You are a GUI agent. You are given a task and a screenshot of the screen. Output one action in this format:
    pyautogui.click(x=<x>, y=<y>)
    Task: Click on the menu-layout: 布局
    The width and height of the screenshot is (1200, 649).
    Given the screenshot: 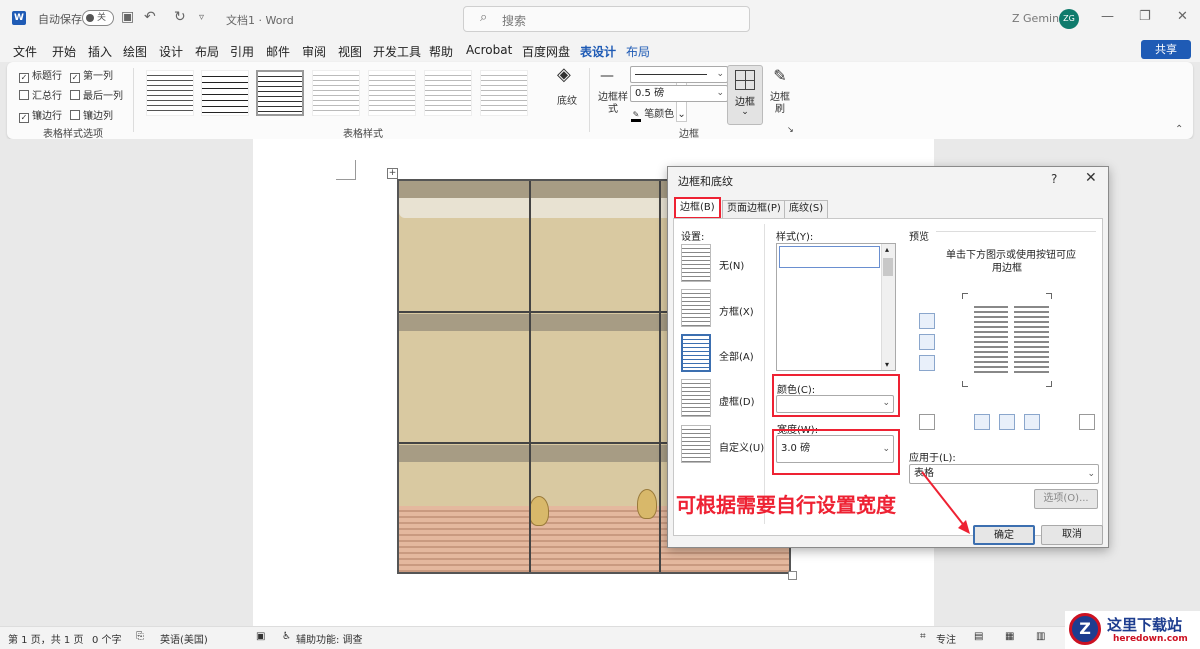 What is the action you would take?
    pyautogui.click(x=207, y=51)
    